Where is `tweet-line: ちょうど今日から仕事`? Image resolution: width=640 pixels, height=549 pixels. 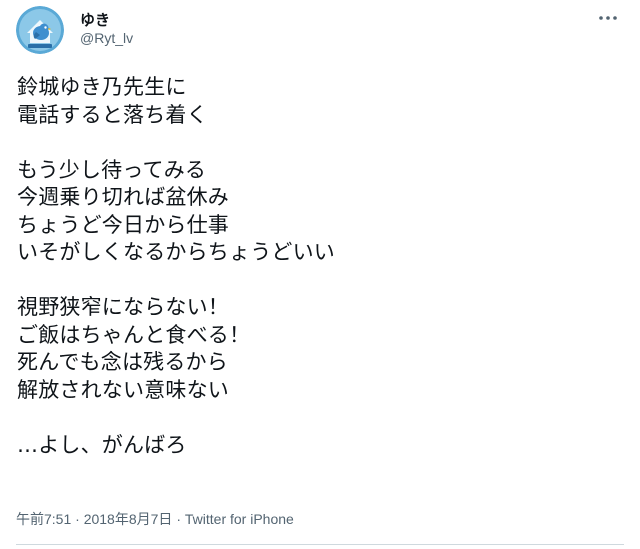 tweet-line: ちょうど今日から仕事 is located at coordinates (123, 224).